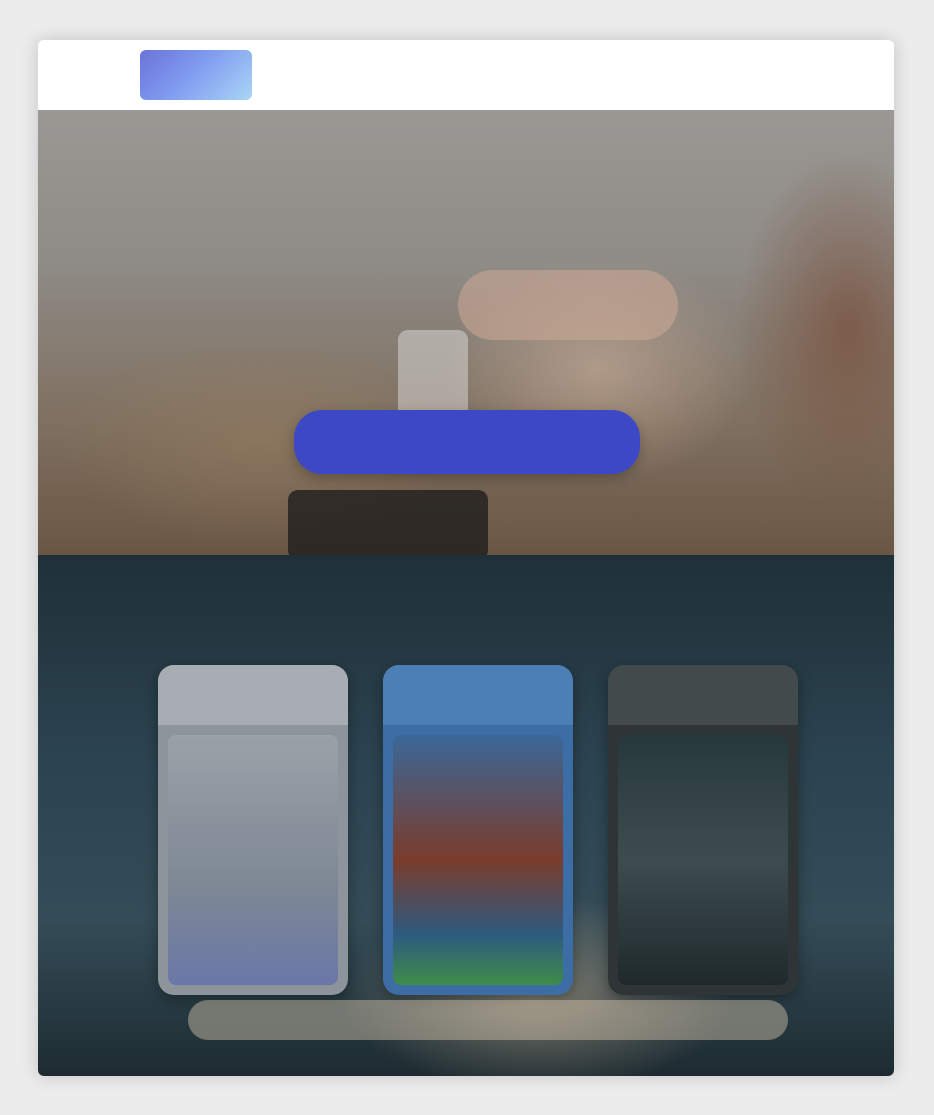 This screenshot has width=934, height=1115. What do you see at coordinates (196, 75) in the screenshot?
I see `brand-logo` at bounding box center [196, 75].